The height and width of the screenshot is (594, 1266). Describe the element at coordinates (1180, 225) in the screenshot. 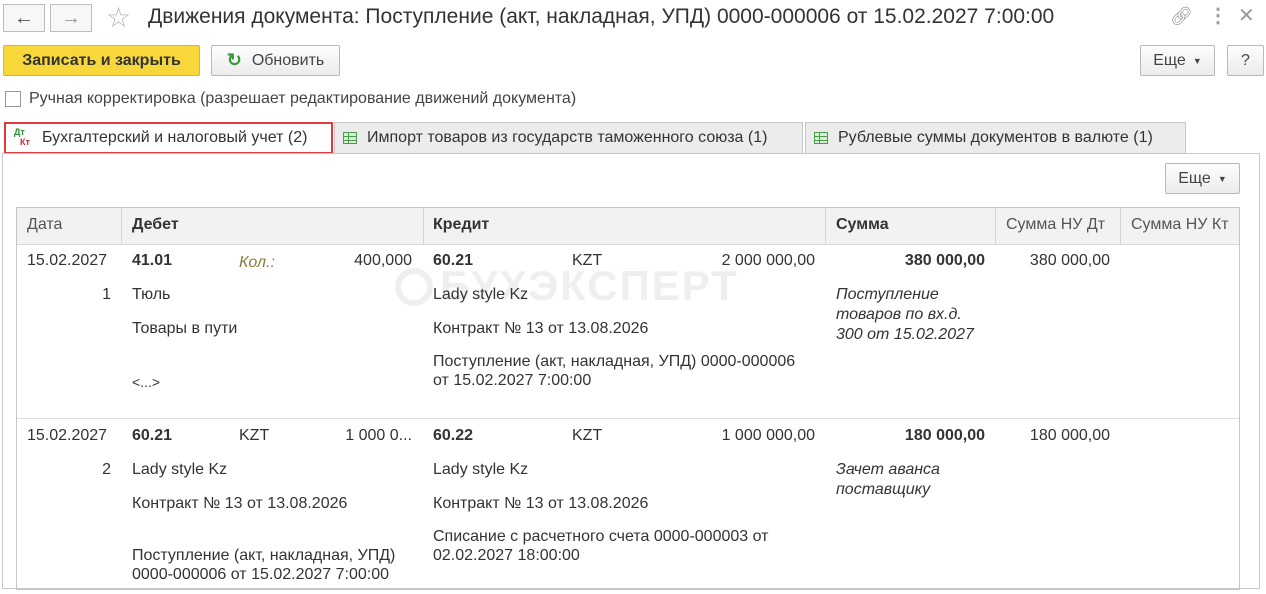

I see `column-sum-nu-kt: Сумма НУ Кт` at that location.